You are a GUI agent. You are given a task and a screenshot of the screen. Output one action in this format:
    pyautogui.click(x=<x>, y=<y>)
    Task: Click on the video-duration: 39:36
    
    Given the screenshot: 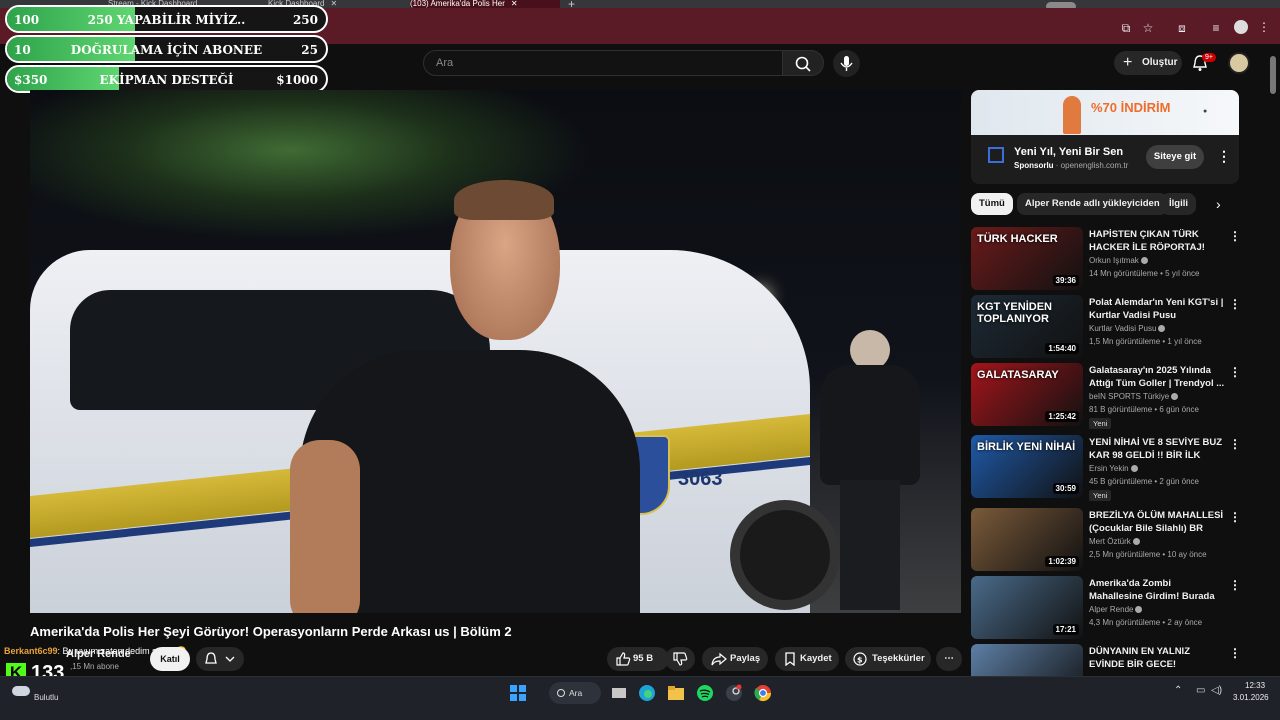 What is the action you would take?
    pyautogui.click(x=1065, y=280)
    